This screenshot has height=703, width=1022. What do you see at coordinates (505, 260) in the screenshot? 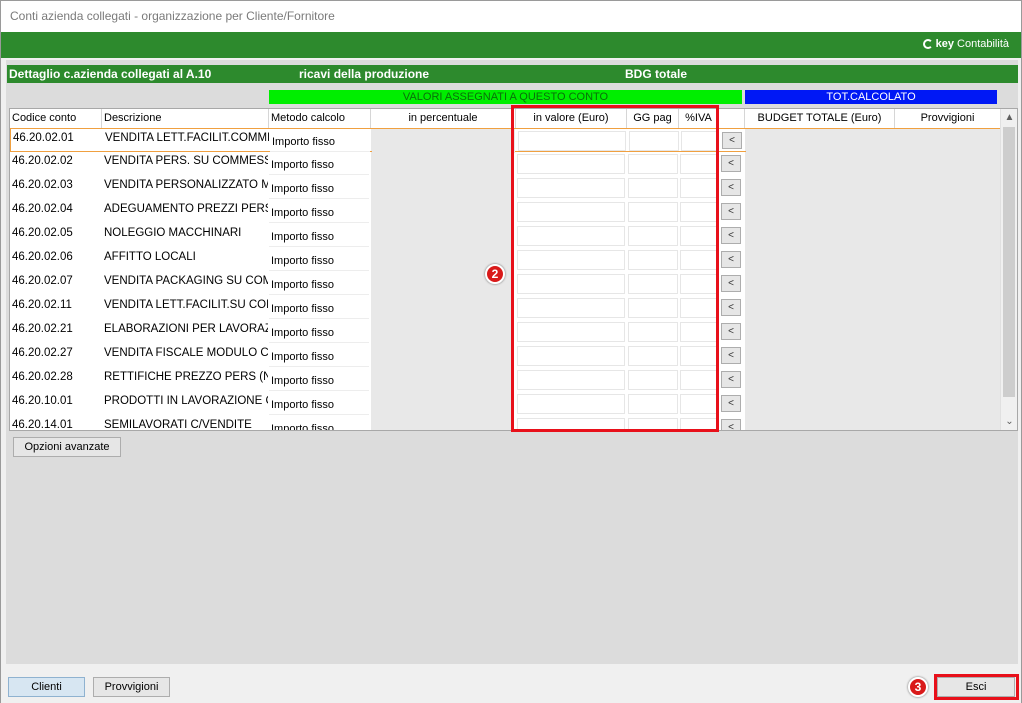
I see `table-row: 46.20.02.06 AFFITTO LOCALI Importo fisso <` at bounding box center [505, 260].